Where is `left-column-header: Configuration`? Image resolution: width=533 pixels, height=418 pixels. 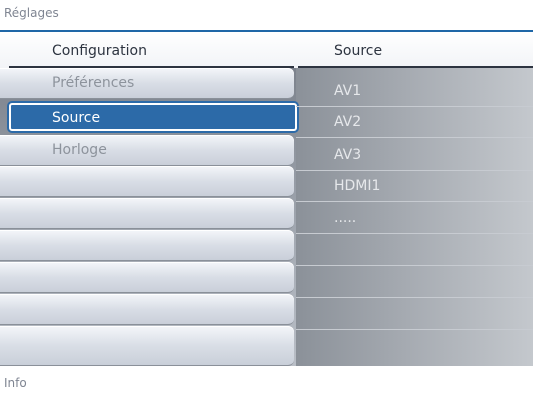
left-column-header: Configuration is located at coordinates (99, 51).